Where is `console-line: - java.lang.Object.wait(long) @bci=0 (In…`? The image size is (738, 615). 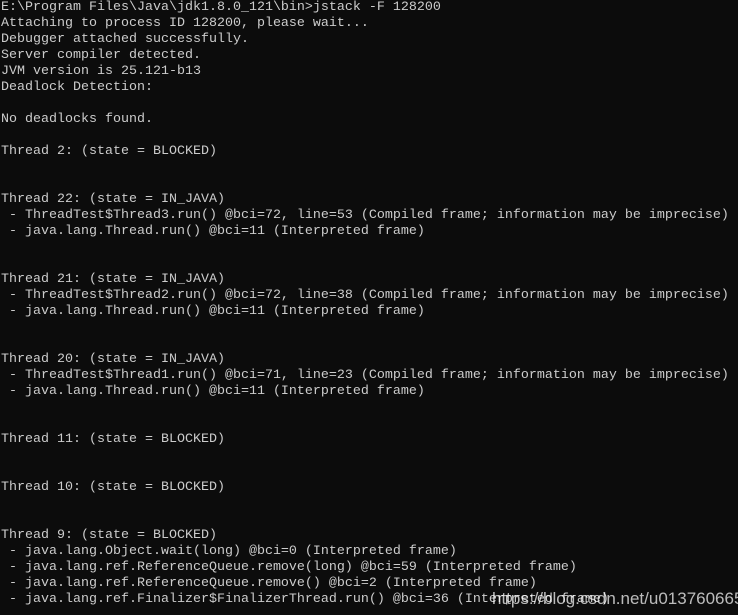 console-line: - java.lang.Object.wait(long) @bci=0 (In… is located at coordinates (229, 551).